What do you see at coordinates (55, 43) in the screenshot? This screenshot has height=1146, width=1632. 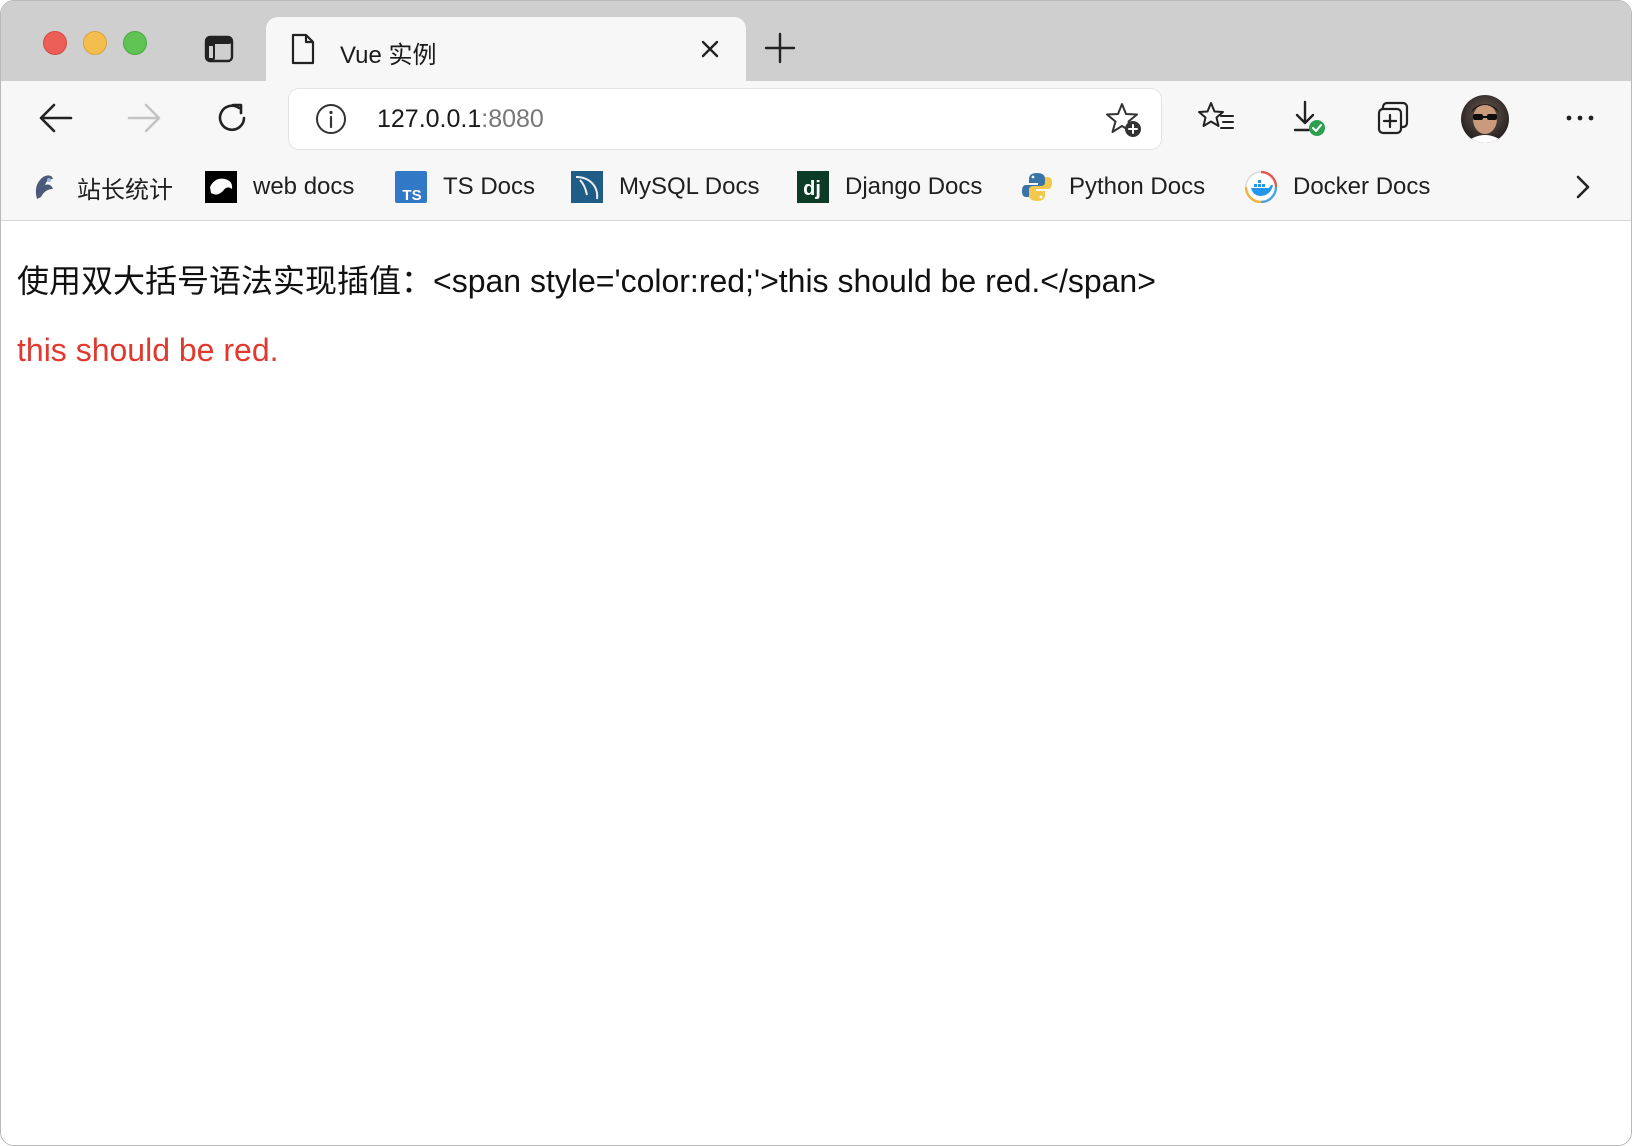 I see `window-close-button` at bounding box center [55, 43].